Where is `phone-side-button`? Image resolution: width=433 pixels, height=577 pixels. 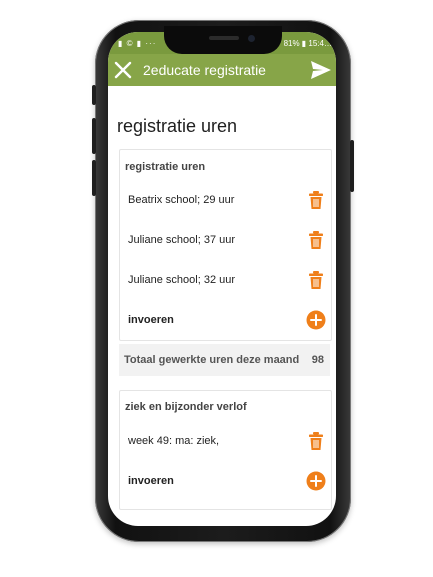 phone-side-button is located at coordinates (94, 95).